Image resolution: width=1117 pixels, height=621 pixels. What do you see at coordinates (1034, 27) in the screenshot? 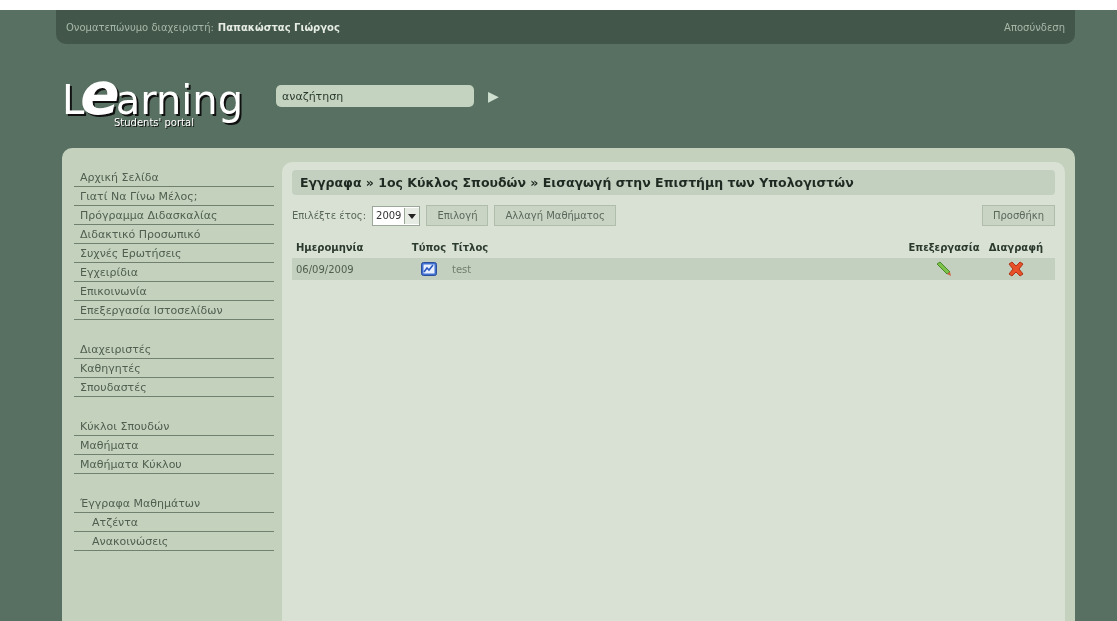
I see `logout-link: Αποσύνδεση` at bounding box center [1034, 27].